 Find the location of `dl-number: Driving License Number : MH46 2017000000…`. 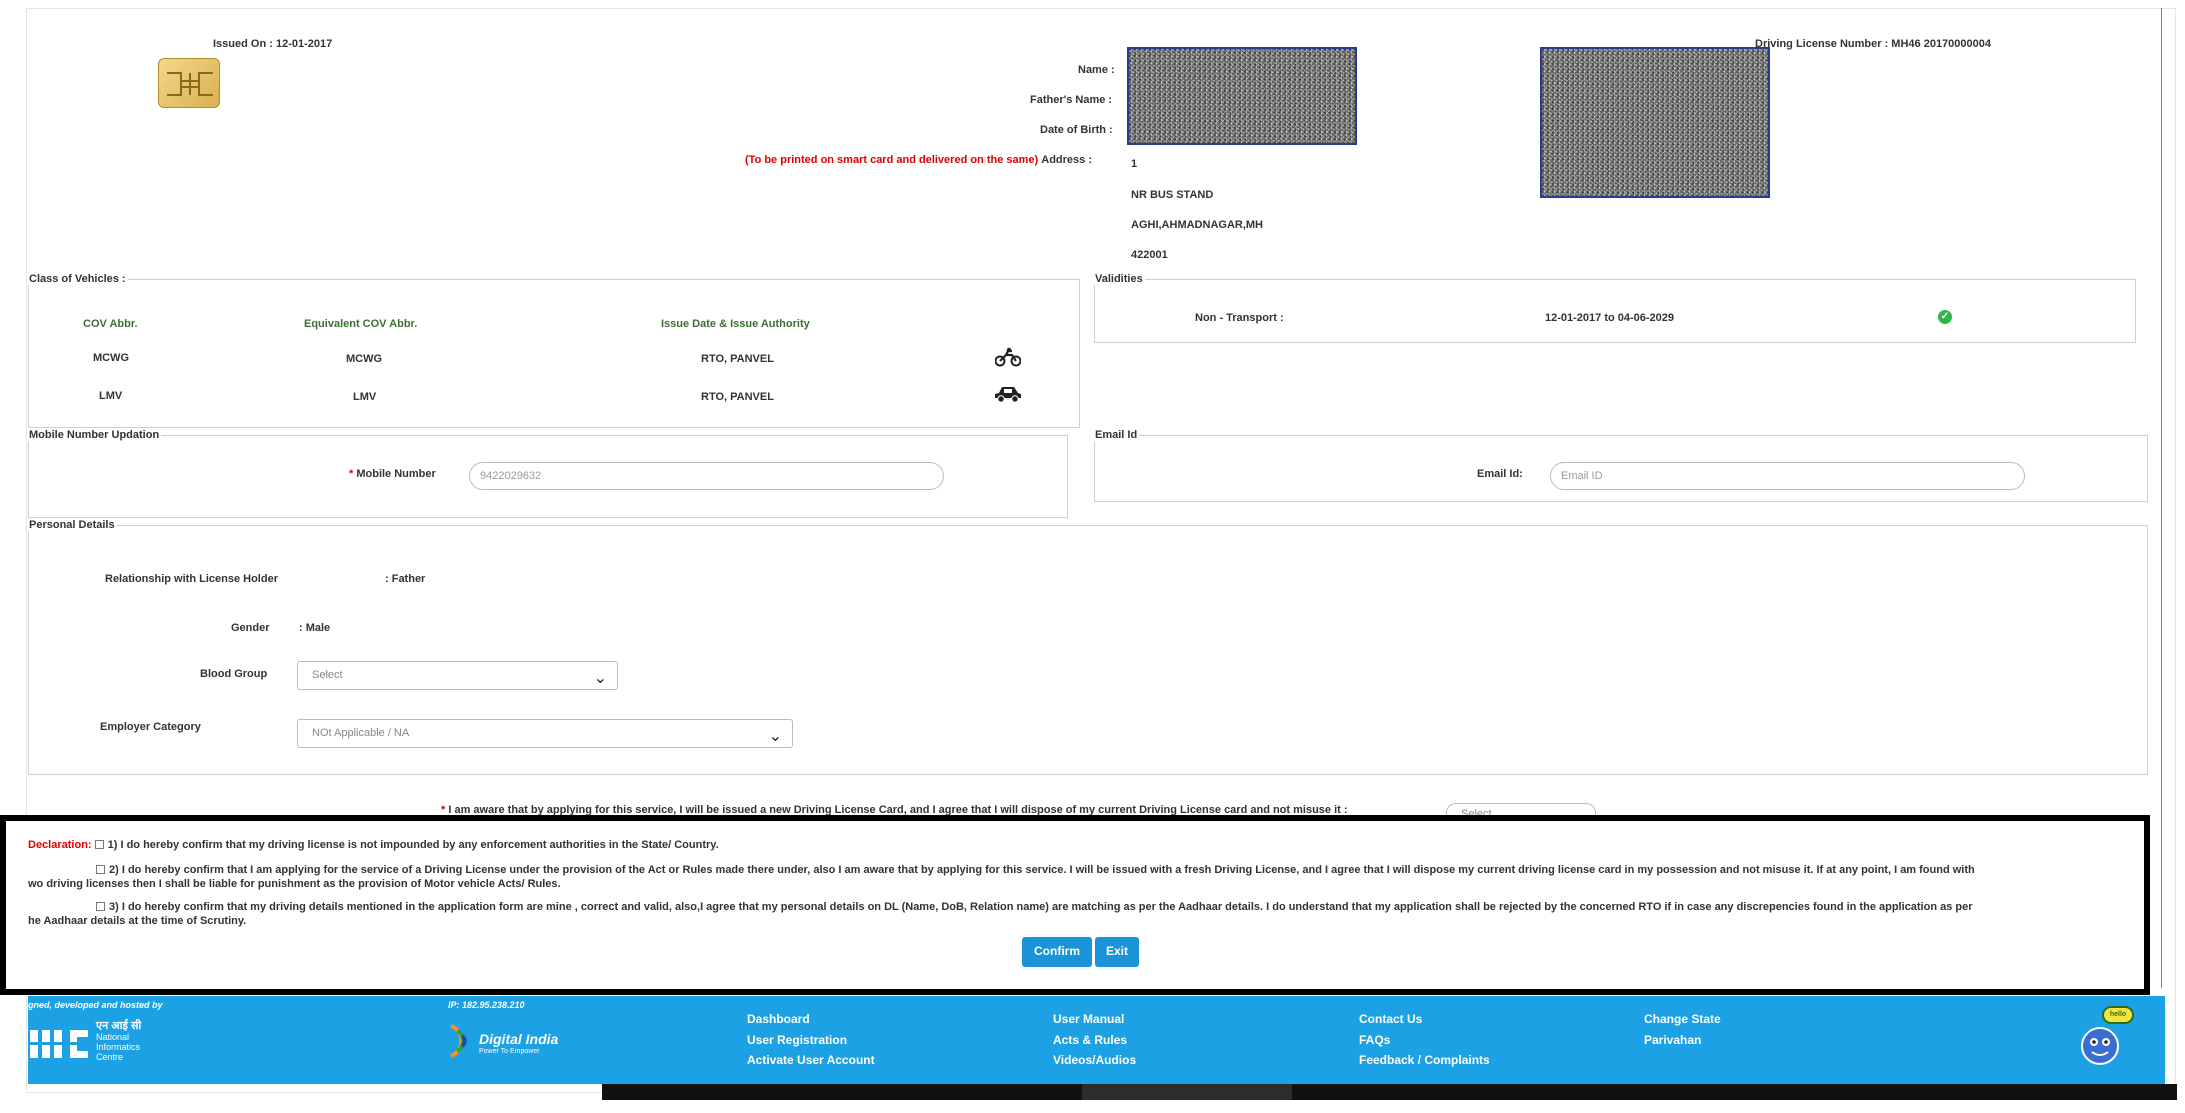

dl-number: Driving License Number : MH46 2017000000… is located at coordinates (1873, 44).